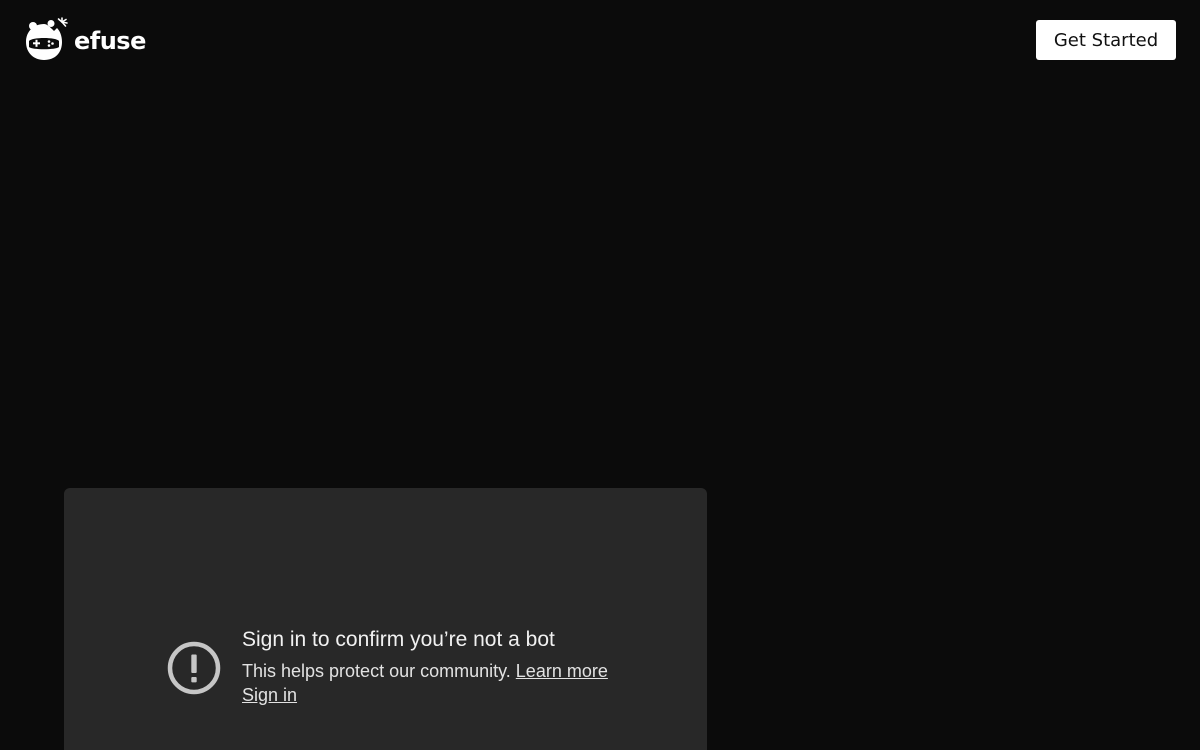  I want to click on sign-in-line: Sign in, so click(425, 695).